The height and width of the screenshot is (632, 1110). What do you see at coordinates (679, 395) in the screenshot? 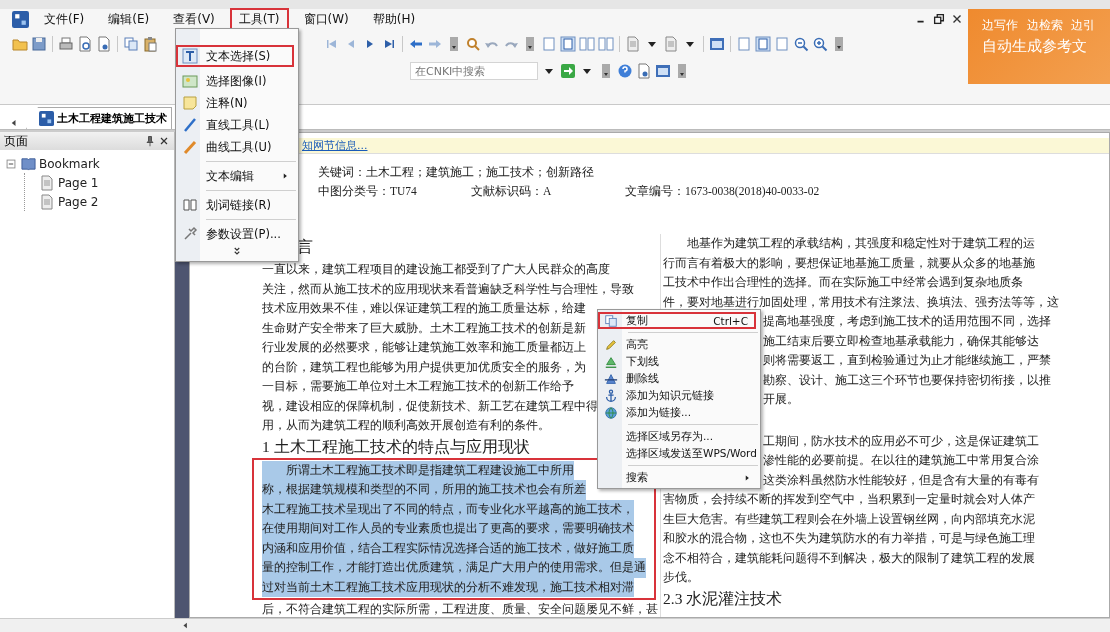
I see `menu-item: 添加为知识元链接` at bounding box center [679, 395].